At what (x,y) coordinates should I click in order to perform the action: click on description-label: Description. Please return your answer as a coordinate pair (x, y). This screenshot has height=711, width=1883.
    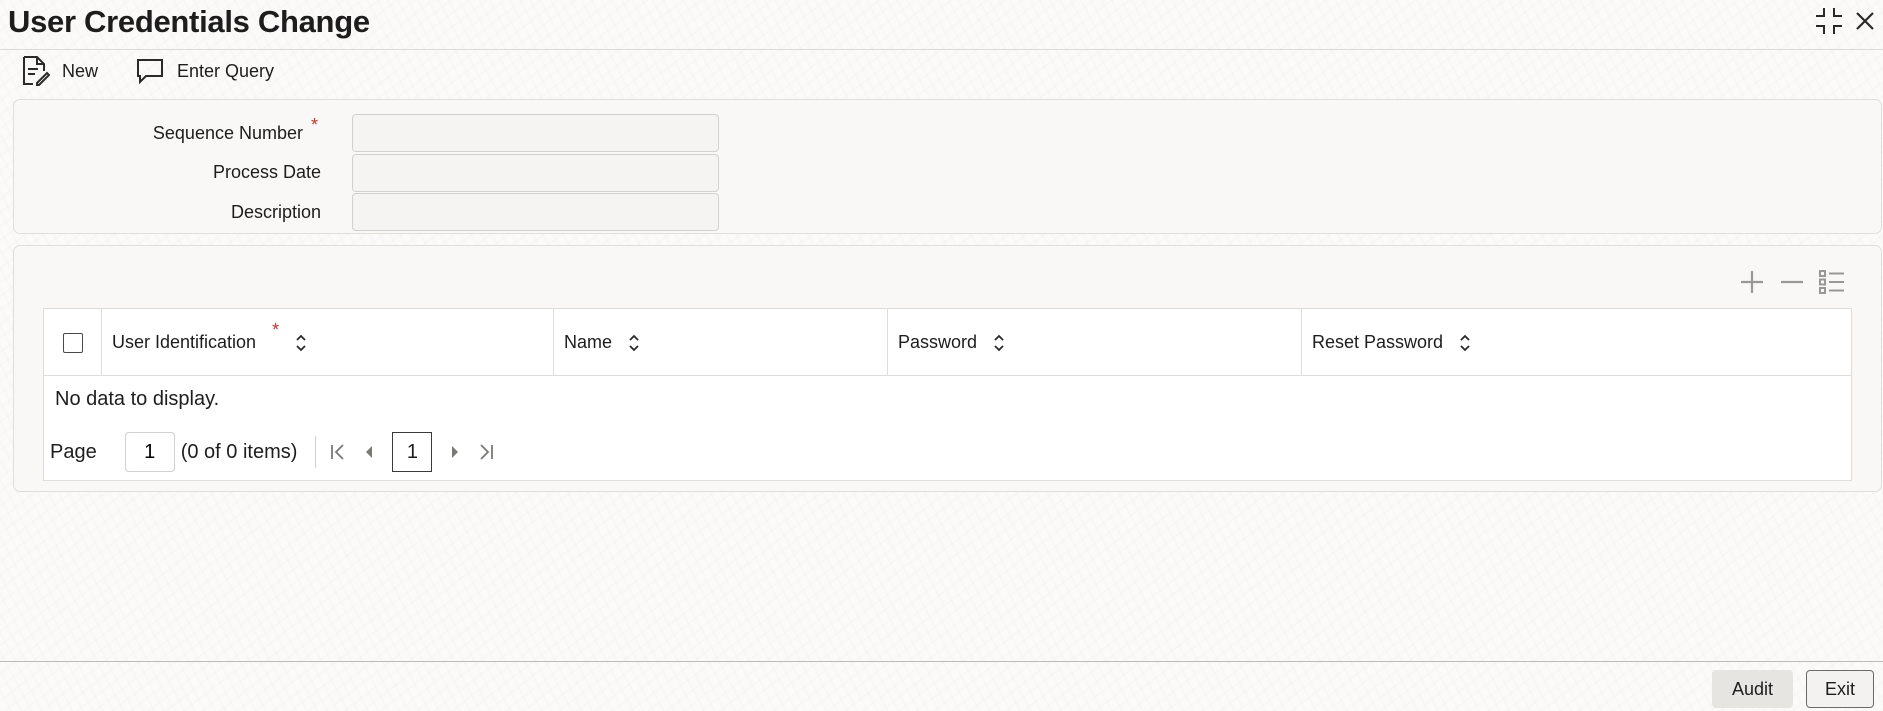
    Looking at the image, I should click on (275, 212).